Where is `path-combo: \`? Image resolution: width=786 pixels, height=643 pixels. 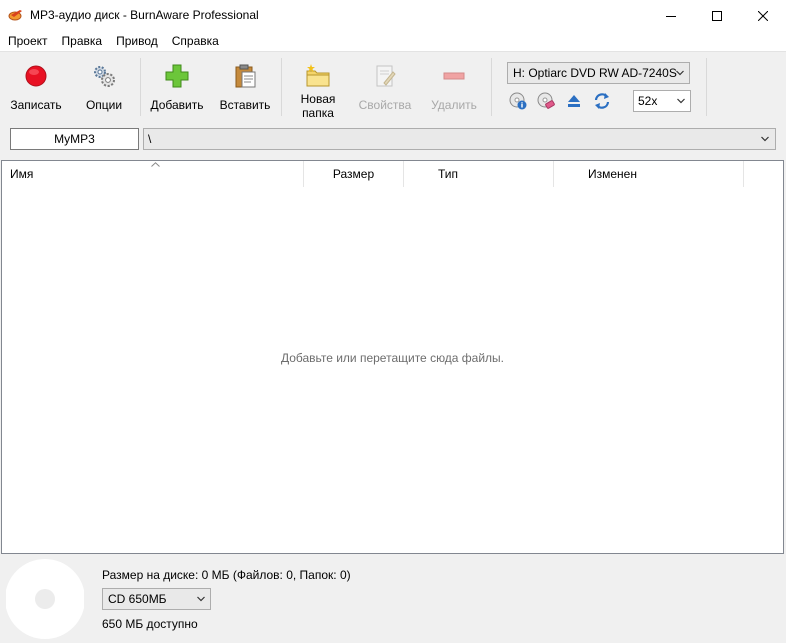
path-combo: \ is located at coordinates (459, 139).